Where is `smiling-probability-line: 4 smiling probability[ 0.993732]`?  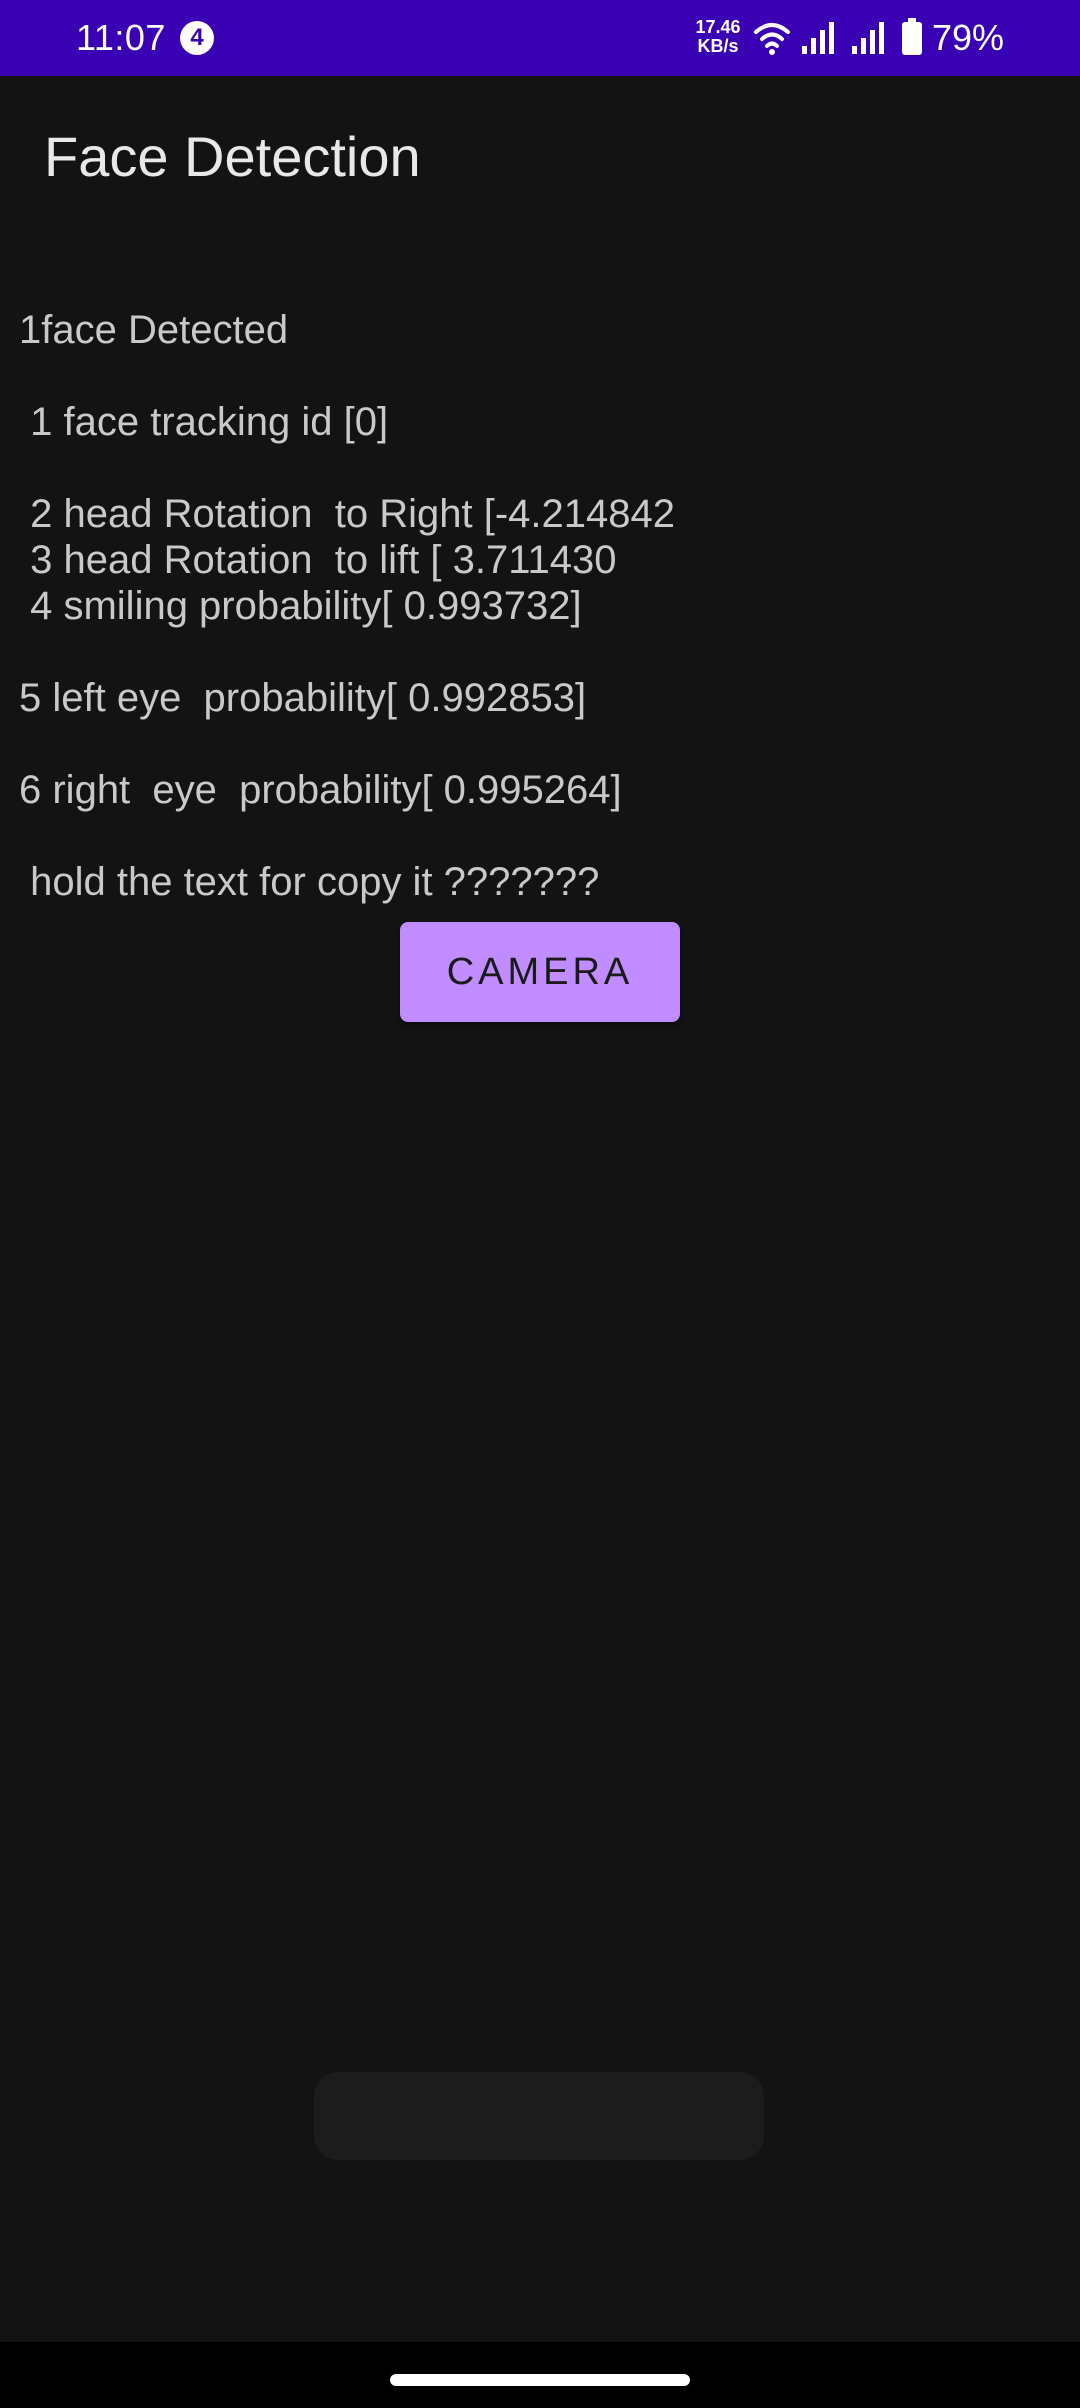 smiling-probability-line: 4 smiling probability[ 0.993732] is located at coordinates (300, 606).